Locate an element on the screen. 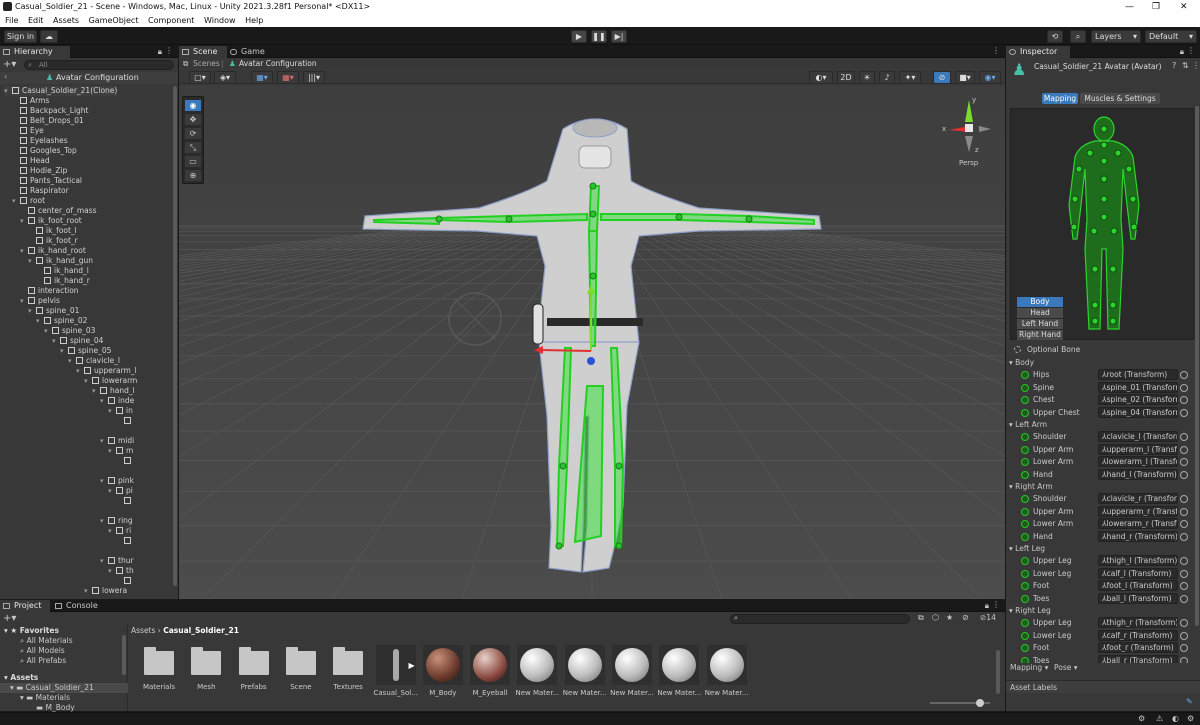 This screenshot has height=725, width=1200. assets-root: ▾ Assets is located at coordinates (21, 677).